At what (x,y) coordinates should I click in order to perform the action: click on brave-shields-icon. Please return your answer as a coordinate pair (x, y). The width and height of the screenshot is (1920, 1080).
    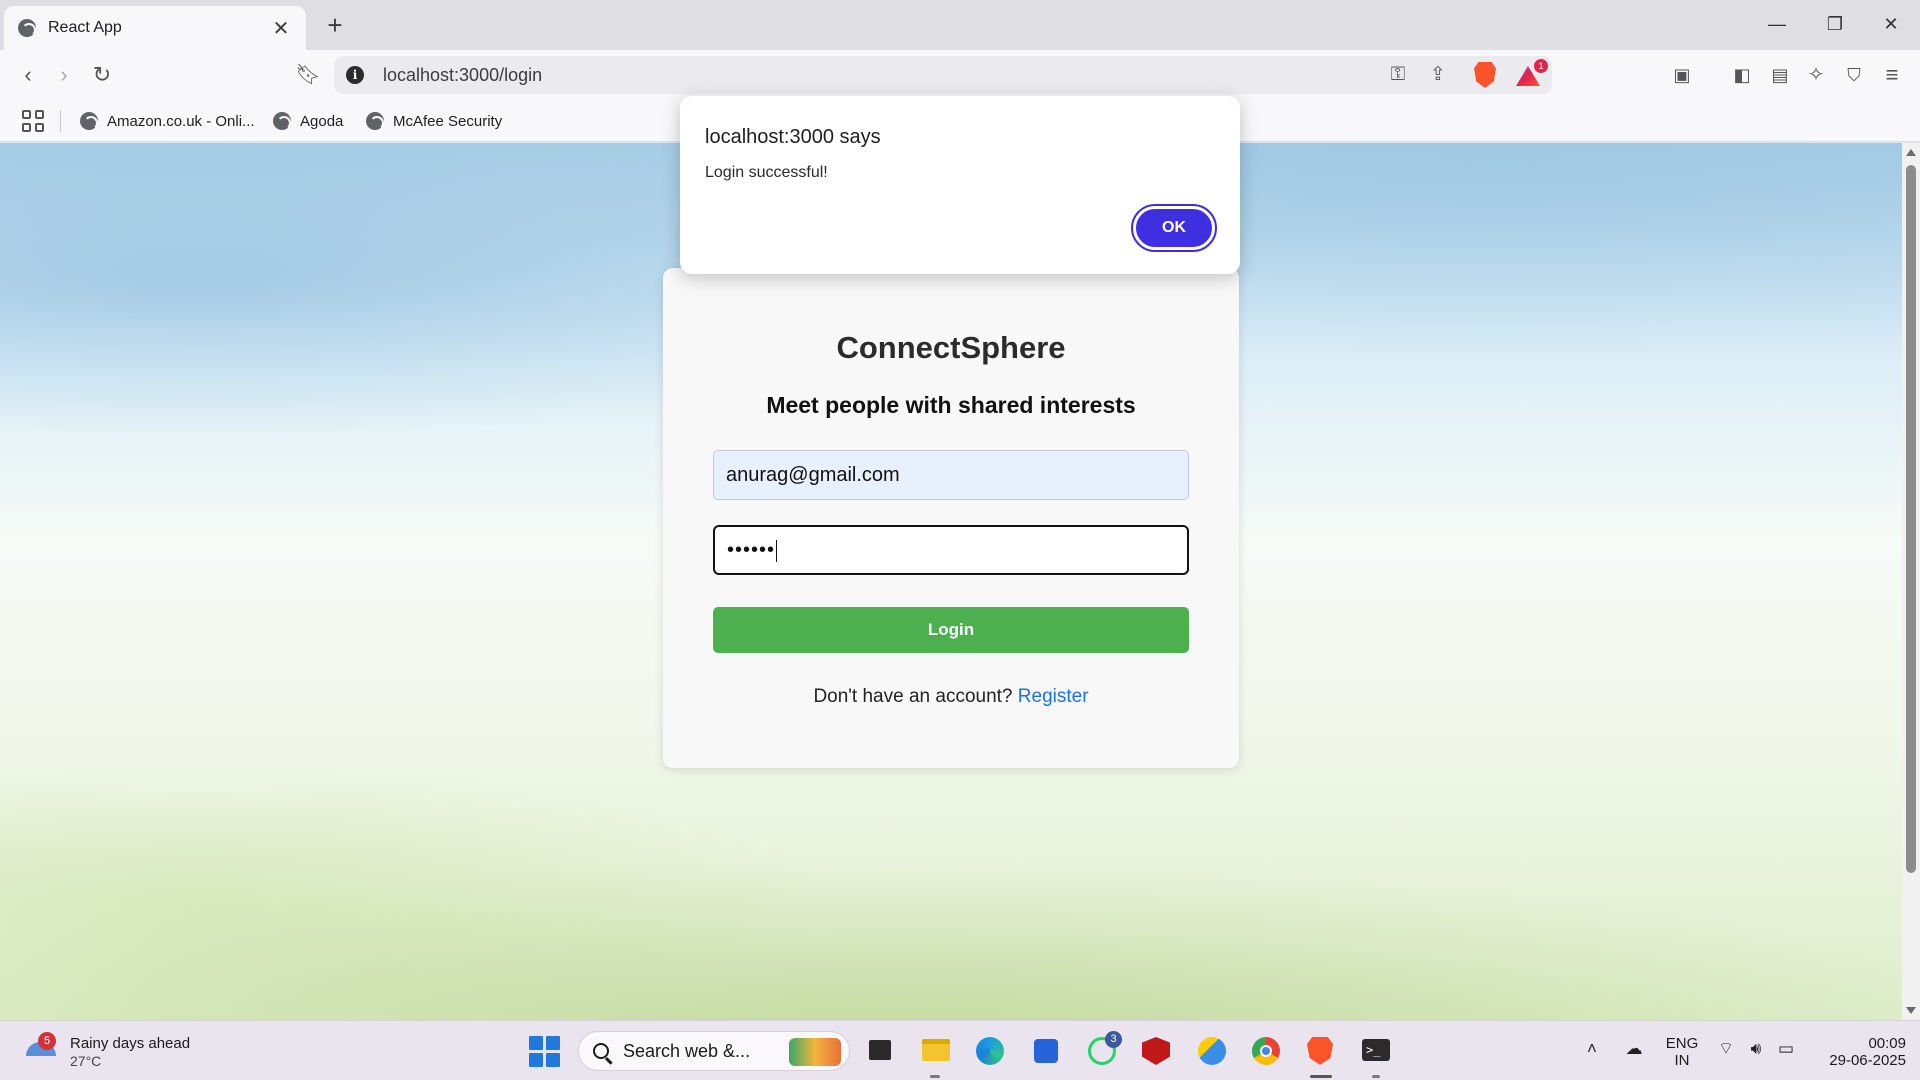
    Looking at the image, I should click on (1485, 75).